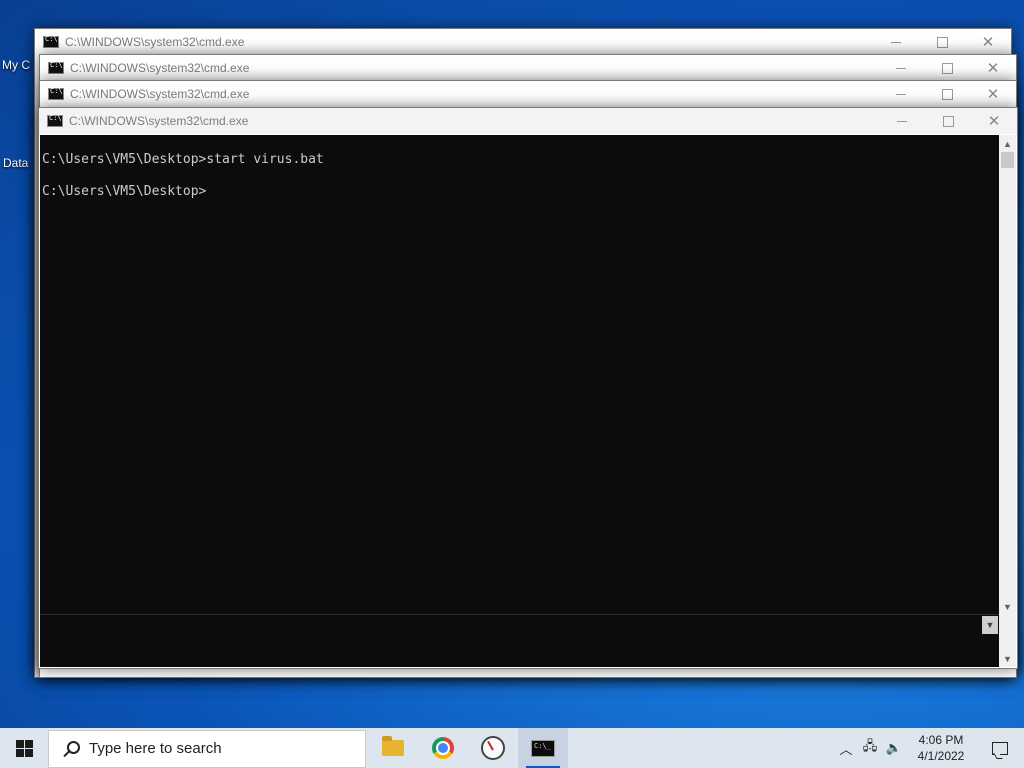 The height and width of the screenshot is (768, 1024). Describe the element at coordinates (124, 191) in the screenshot. I see `console-line: C:\Users\VM5\Desktop>` at that location.